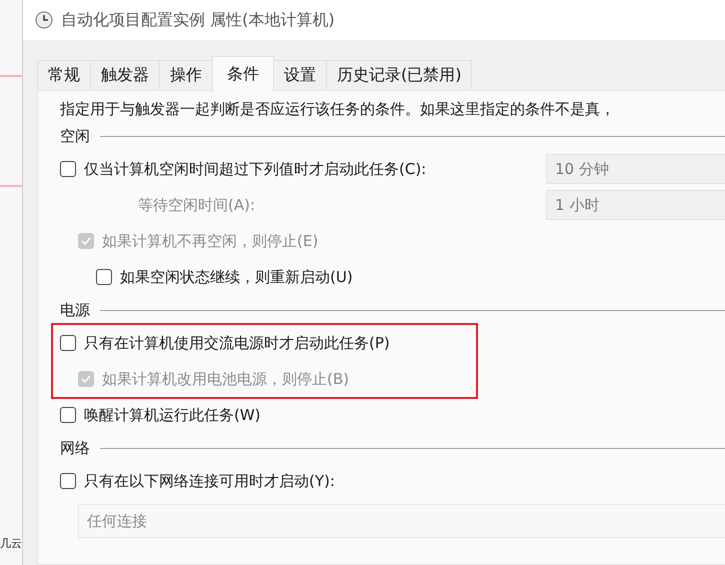 This screenshot has height=565, width=725. I want to click on checkbox-label: 如果空闲状态继续，则重新启动(U), so click(236, 277).